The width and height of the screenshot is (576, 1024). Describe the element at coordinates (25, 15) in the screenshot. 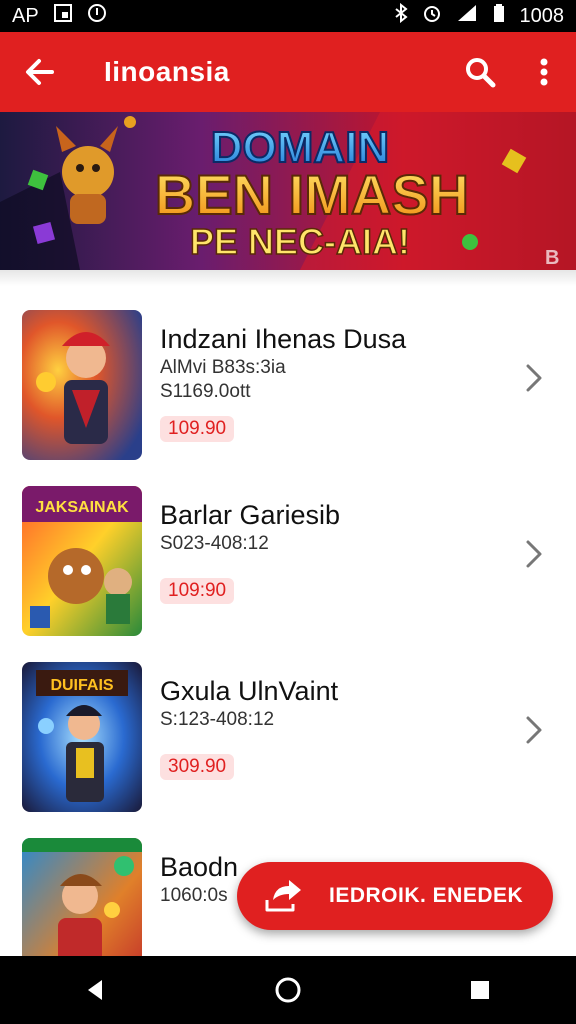

I see `carrier-label: AP` at that location.